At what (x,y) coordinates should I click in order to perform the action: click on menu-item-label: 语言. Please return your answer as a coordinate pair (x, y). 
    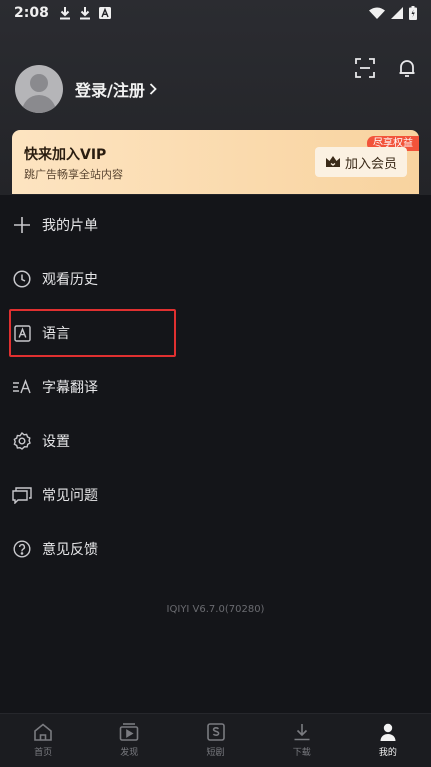
    Looking at the image, I should click on (56, 334).